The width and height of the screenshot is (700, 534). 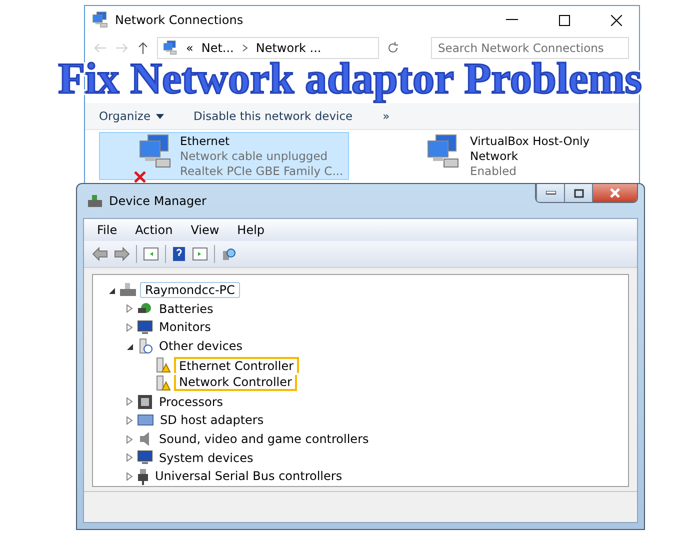 I want to click on highlighted-device-label: Ethernet Controller, so click(x=236, y=364).